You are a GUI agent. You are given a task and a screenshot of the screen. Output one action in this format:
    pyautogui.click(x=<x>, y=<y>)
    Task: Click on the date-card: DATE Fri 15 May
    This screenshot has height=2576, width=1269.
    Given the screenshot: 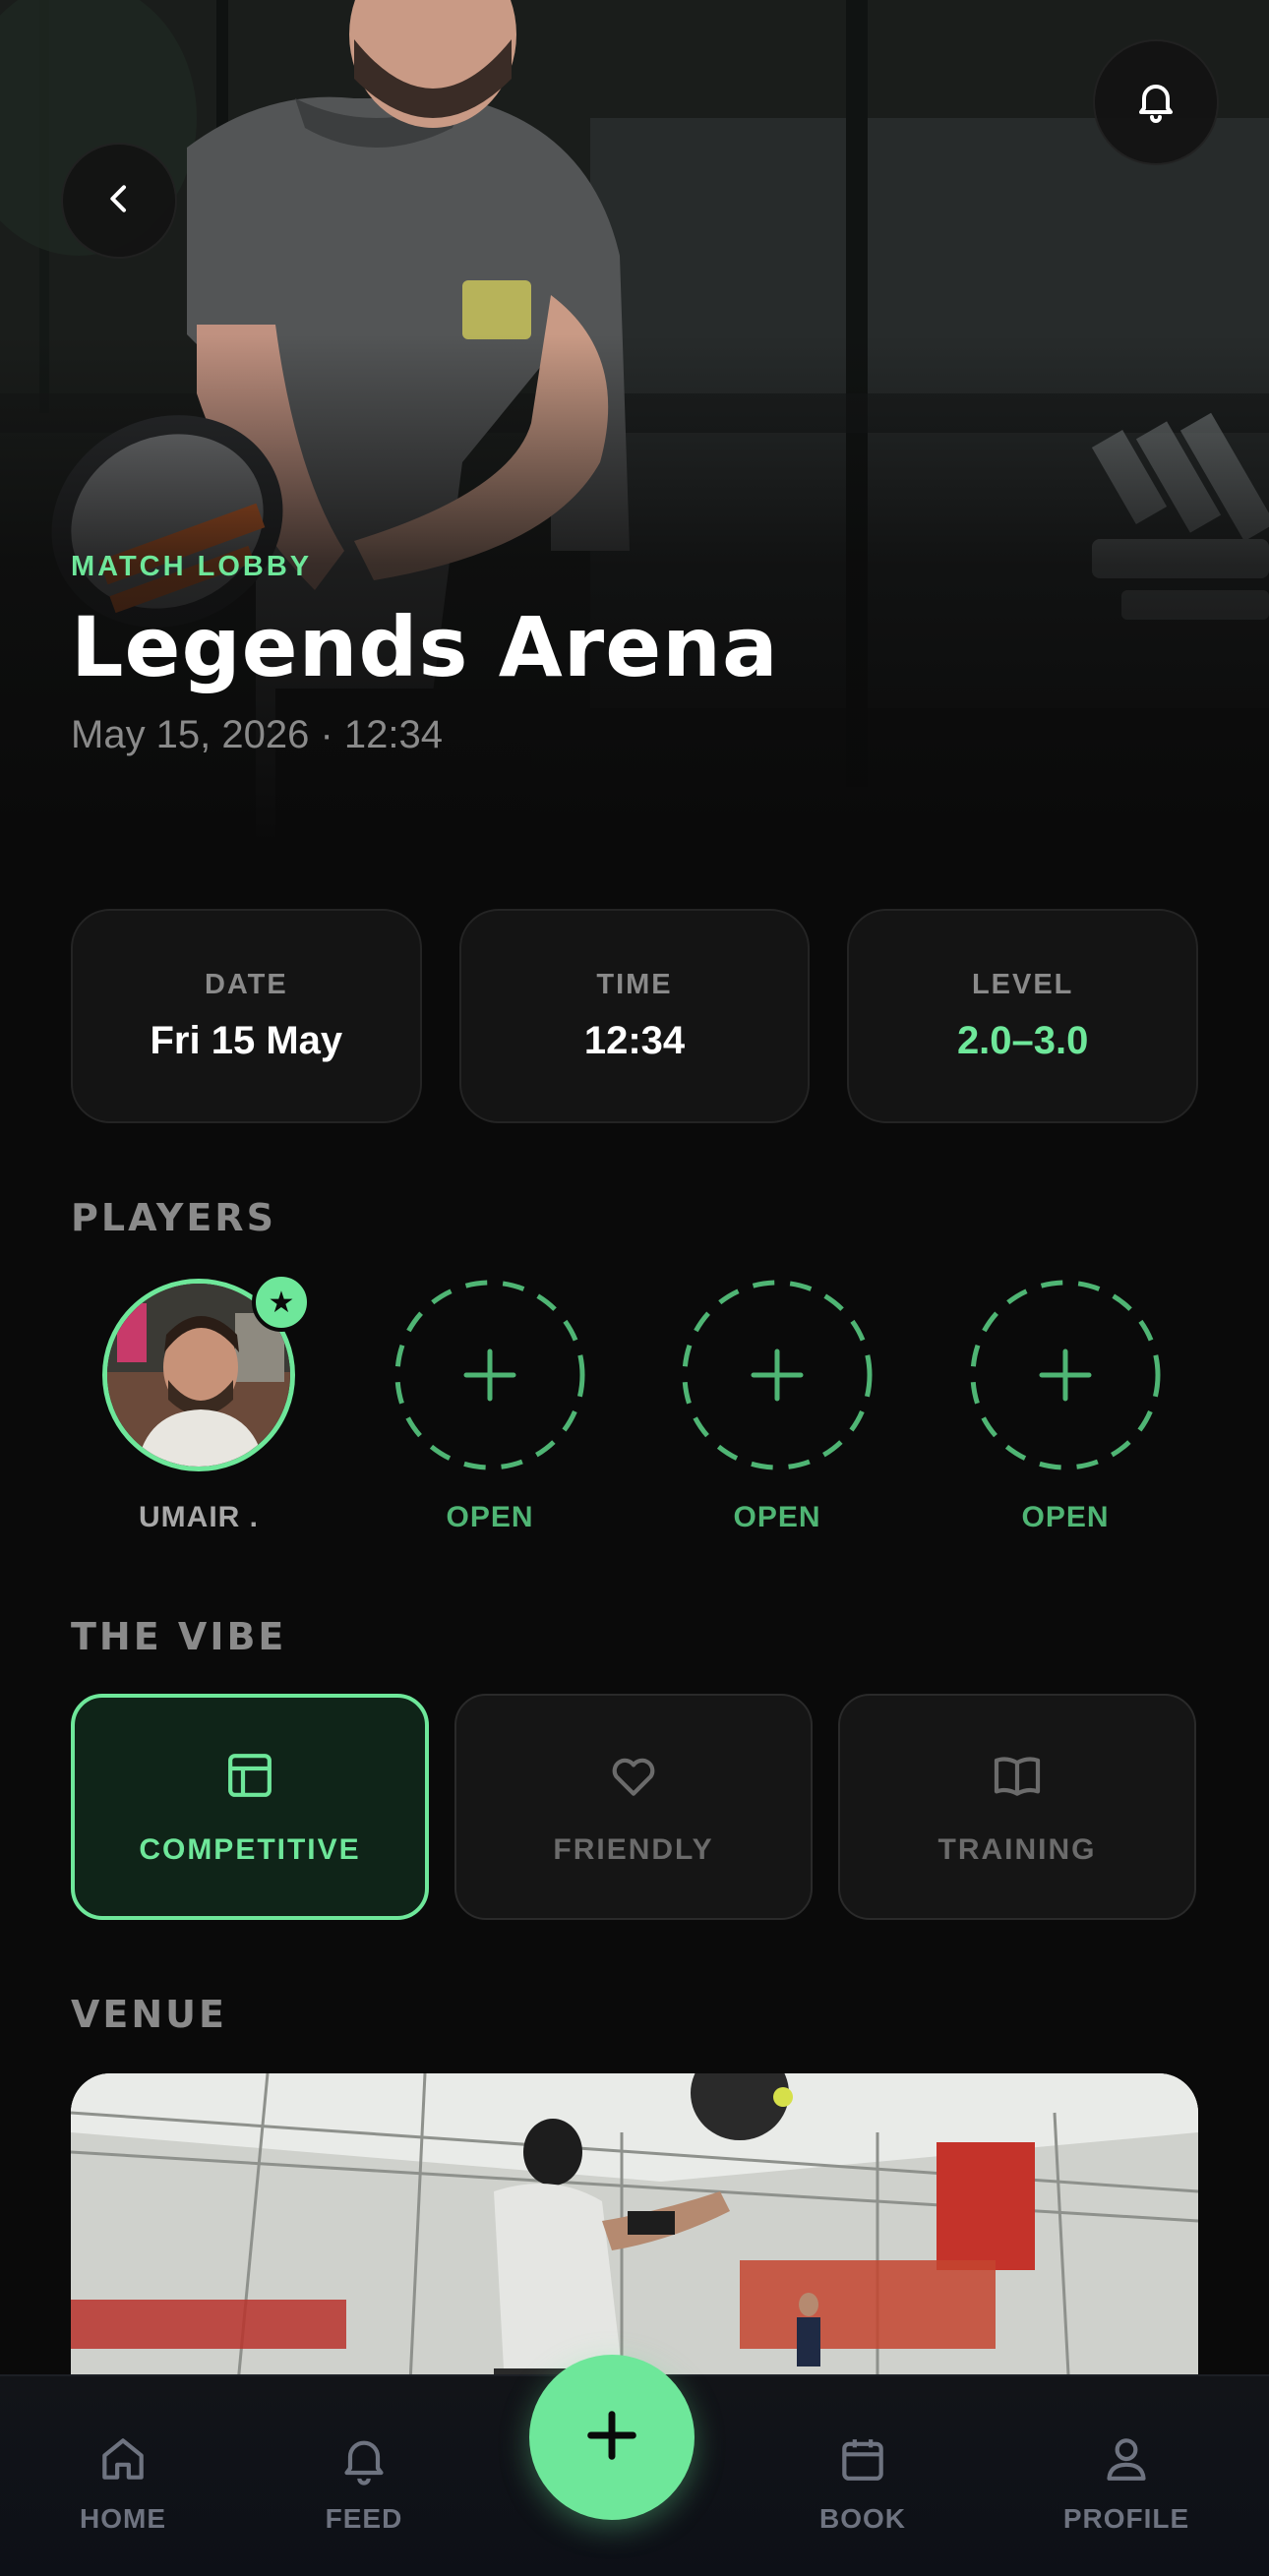 What is the action you would take?
    pyautogui.click(x=246, y=1016)
    